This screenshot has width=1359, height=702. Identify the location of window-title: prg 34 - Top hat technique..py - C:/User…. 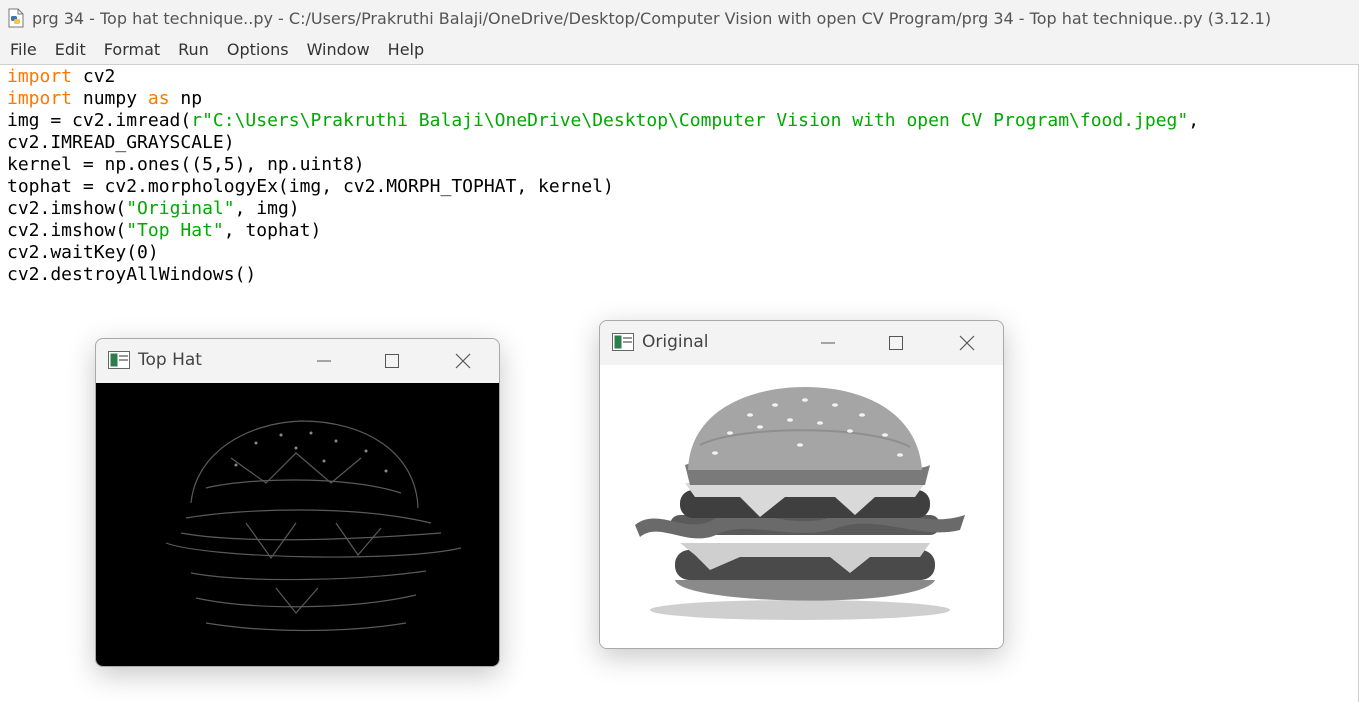
(652, 18).